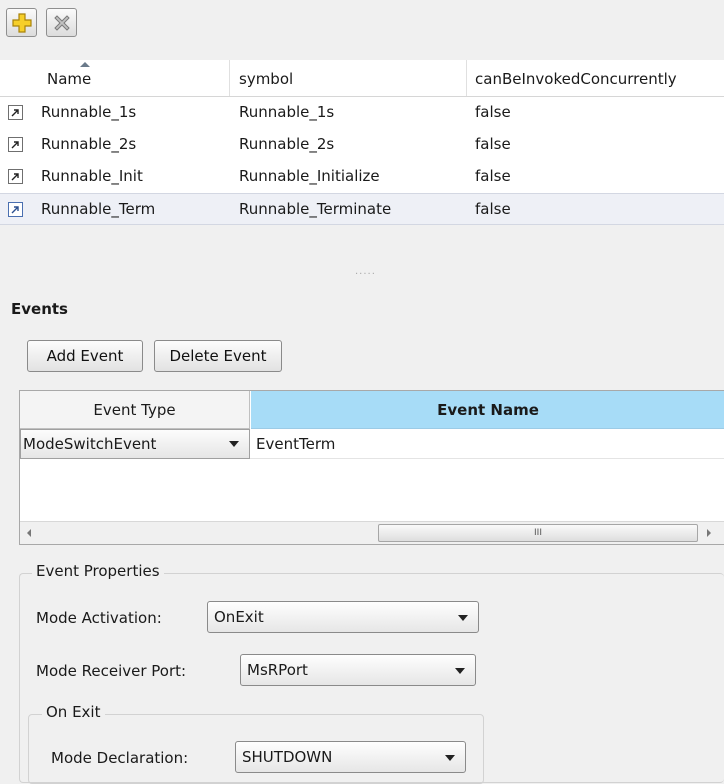 The width and height of the screenshot is (724, 784). I want to click on event-name-cell: EventTerm, so click(295, 444).